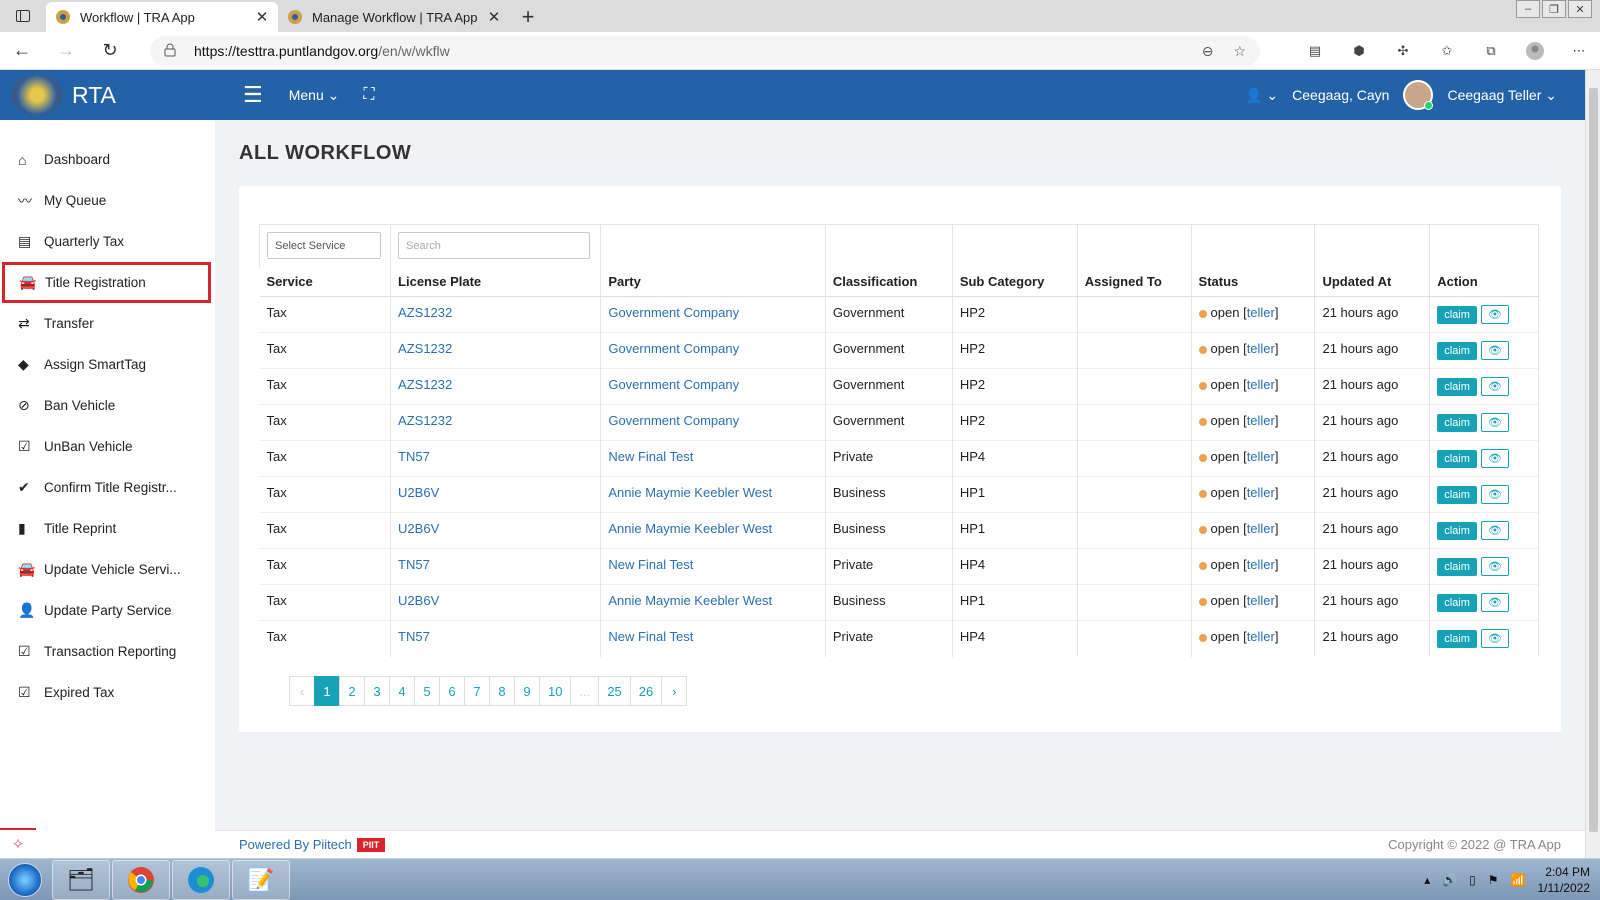 This screenshot has width=1600, height=900. Describe the element at coordinates (352, 691) in the screenshot. I see `page-link: 2` at that location.